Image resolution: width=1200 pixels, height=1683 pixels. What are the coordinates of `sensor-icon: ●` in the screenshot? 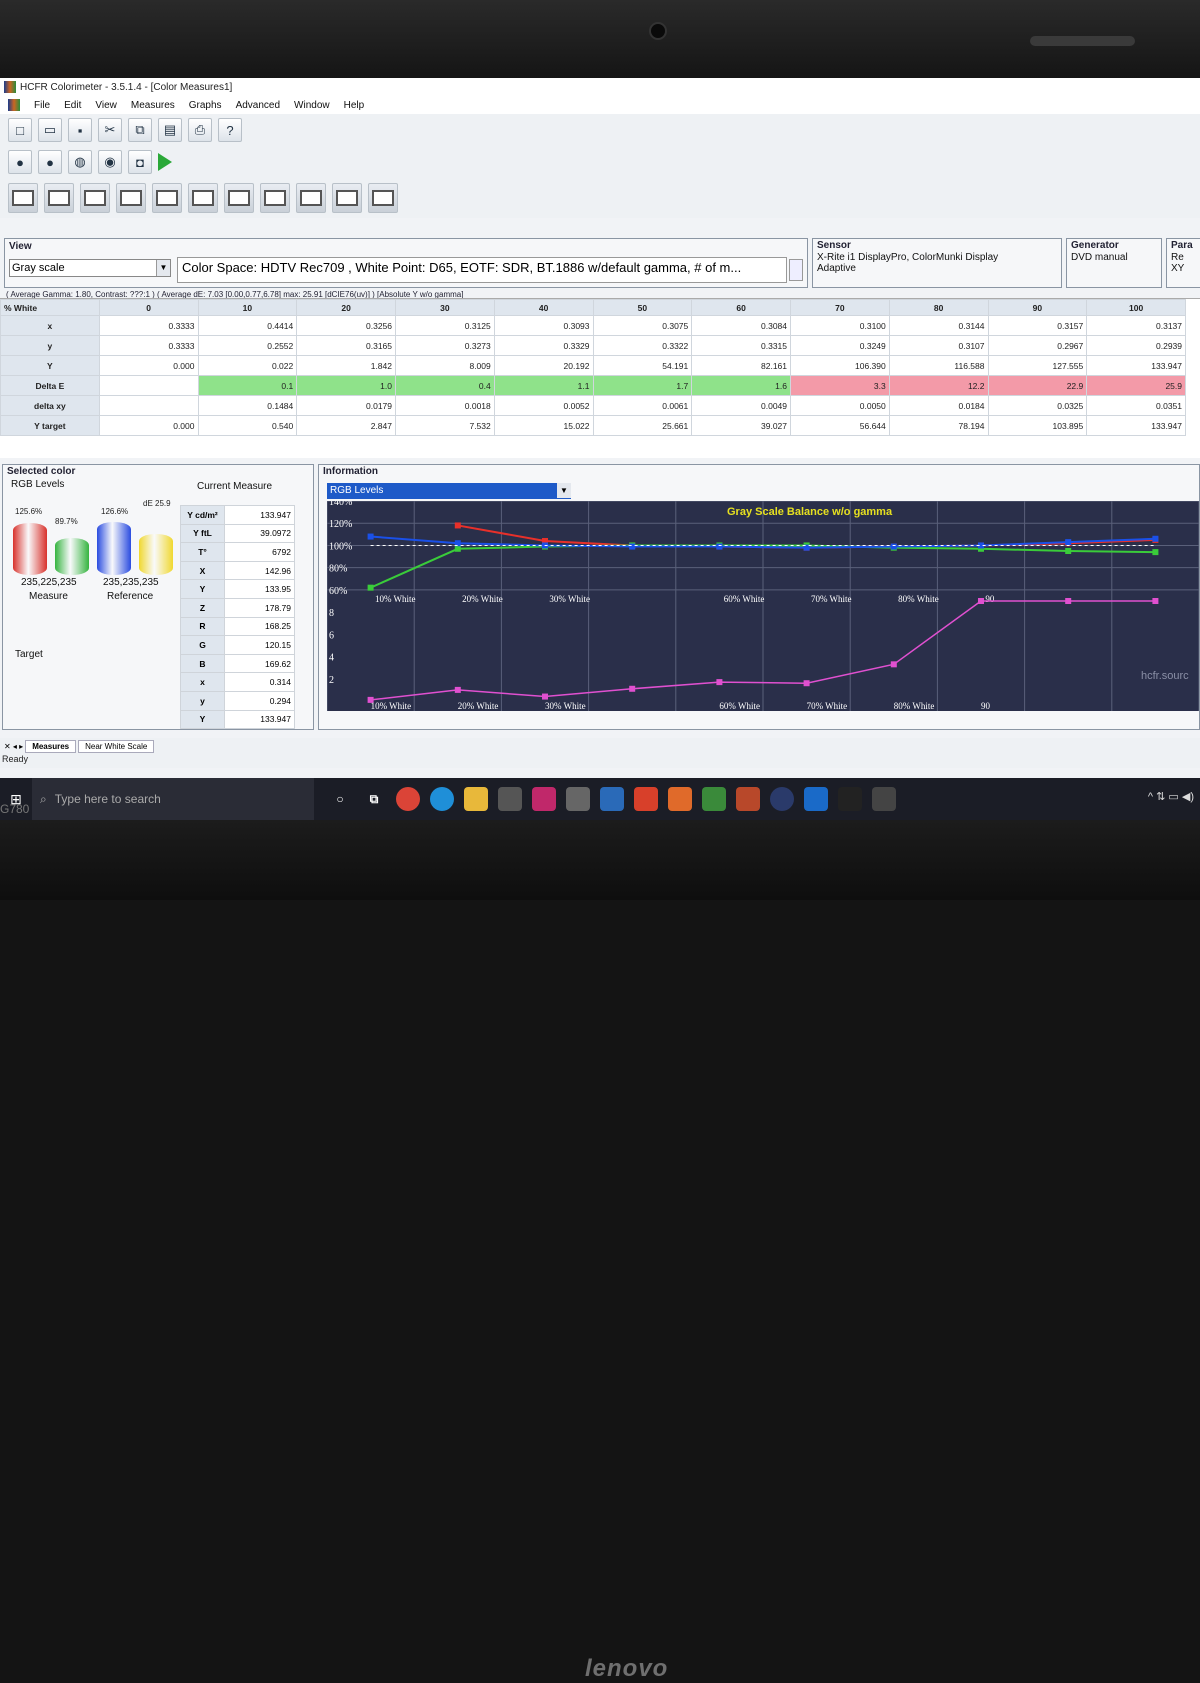 It's located at (20, 162).